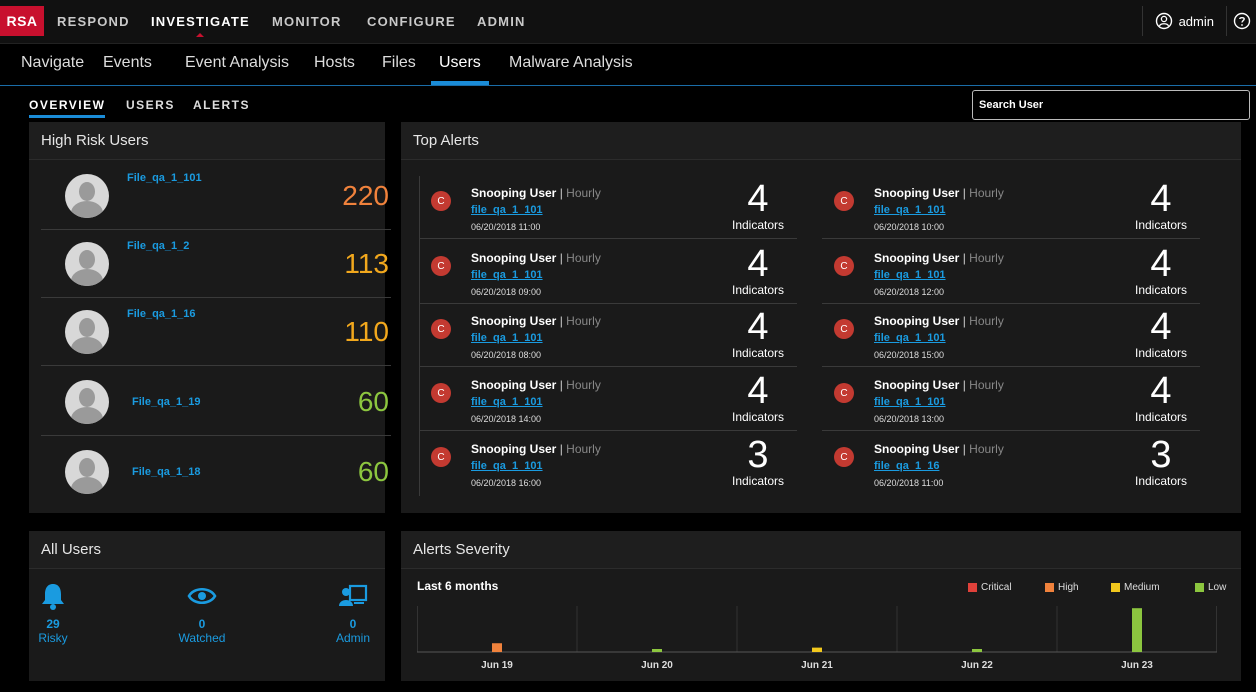  What do you see at coordinates (353, 595) in the screenshot?
I see `admin-user-icon` at bounding box center [353, 595].